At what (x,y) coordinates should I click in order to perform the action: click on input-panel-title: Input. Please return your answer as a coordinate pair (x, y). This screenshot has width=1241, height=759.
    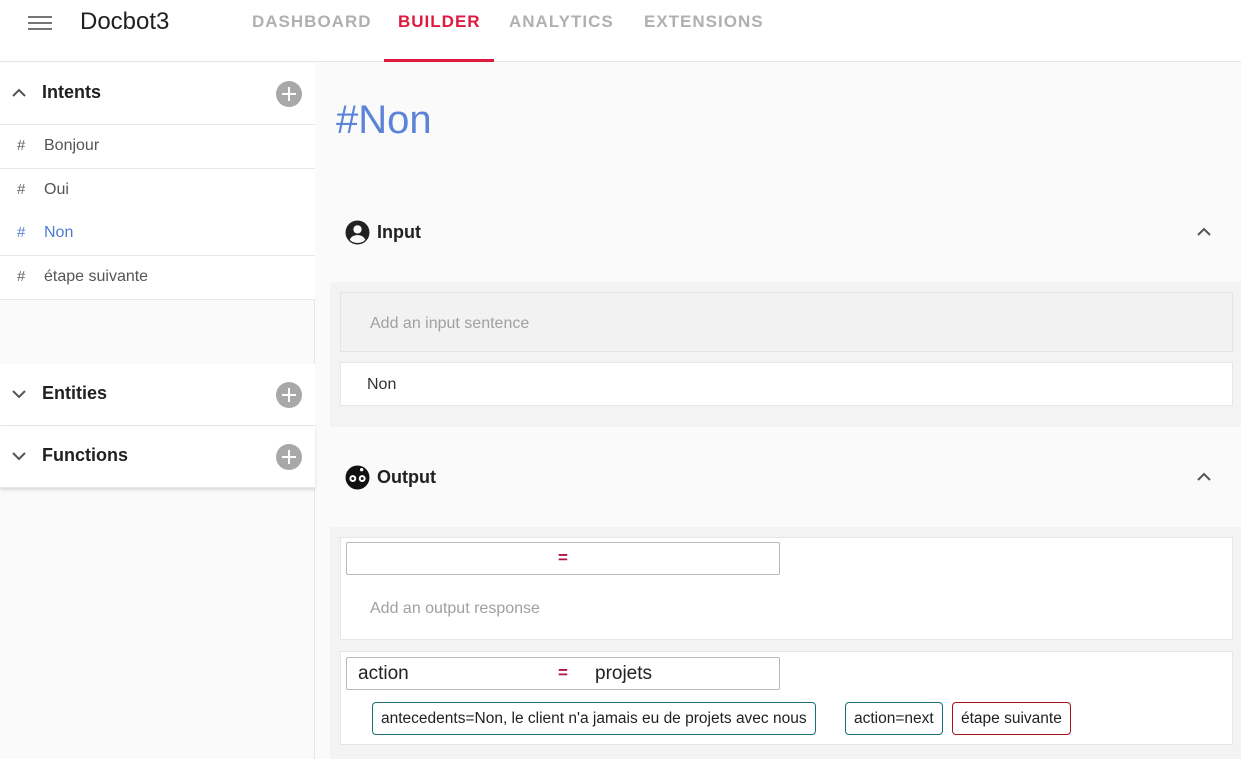
    Looking at the image, I should click on (399, 232).